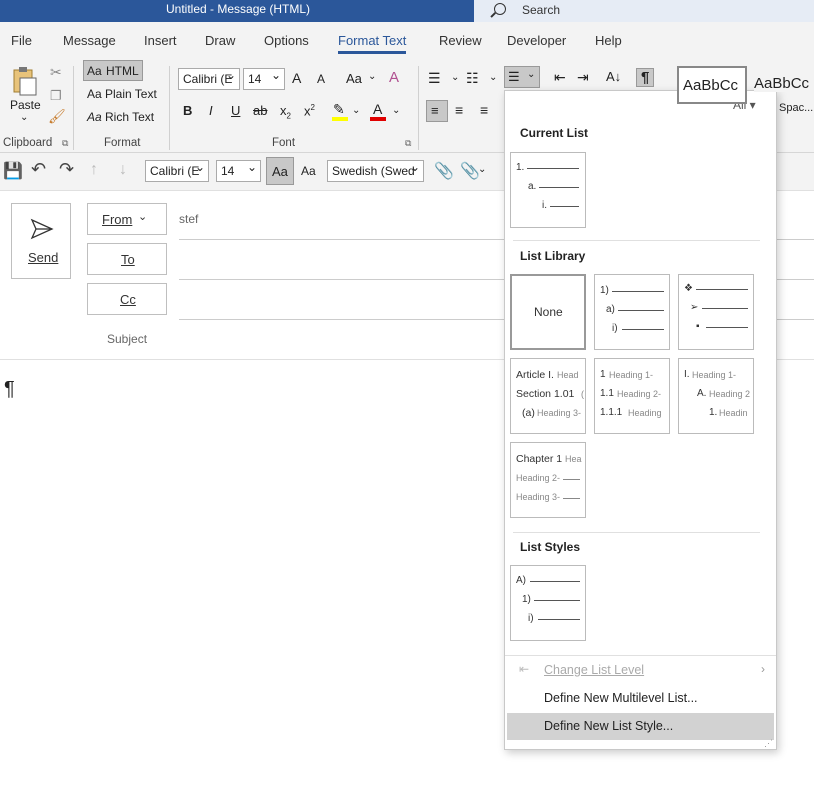  Describe the element at coordinates (716, 396) in the screenshot. I see `list-library-item-roman-heading: I. Heading 1- A. Heading 2 1. Headin` at that location.